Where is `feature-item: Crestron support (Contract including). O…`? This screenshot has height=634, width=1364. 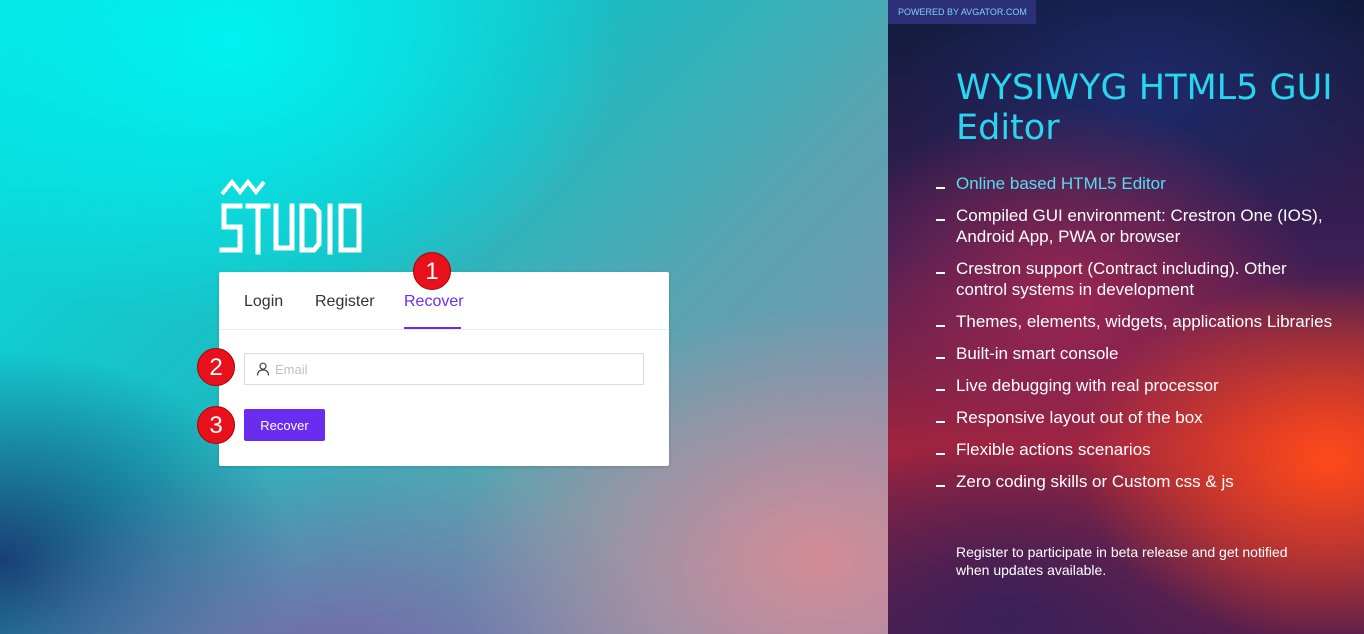
feature-item: Crestron support (Contract including). O… is located at coordinates (1136, 279).